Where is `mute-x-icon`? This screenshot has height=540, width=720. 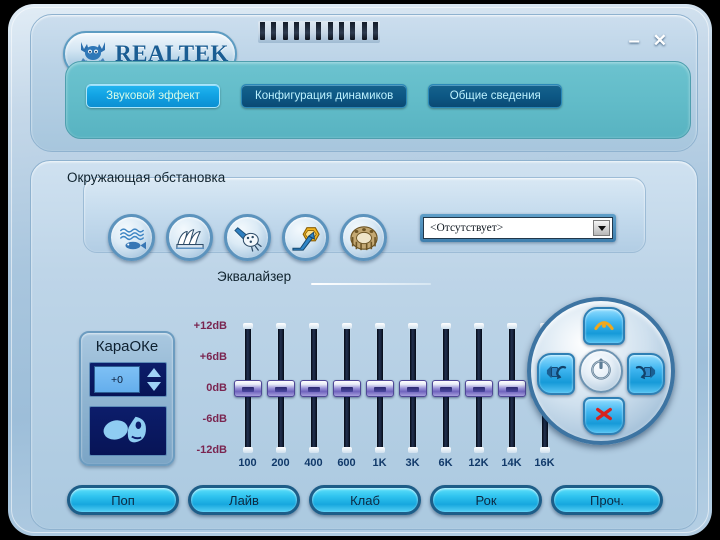 mute-x-icon is located at coordinates (604, 416).